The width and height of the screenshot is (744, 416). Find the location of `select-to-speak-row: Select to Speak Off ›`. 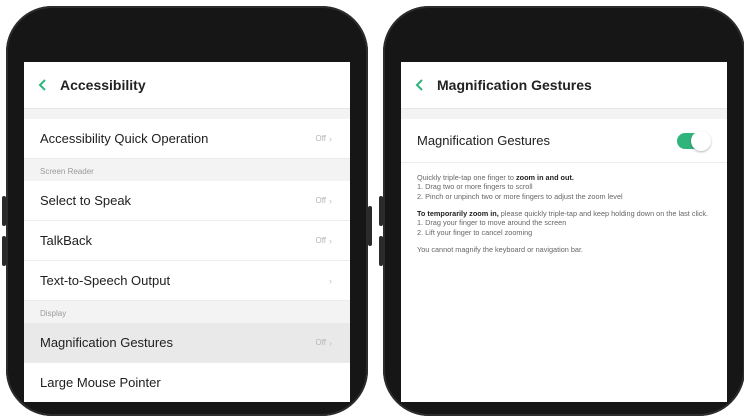

select-to-speak-row: Select to Speak Off › is located at coordinates (187, 201).